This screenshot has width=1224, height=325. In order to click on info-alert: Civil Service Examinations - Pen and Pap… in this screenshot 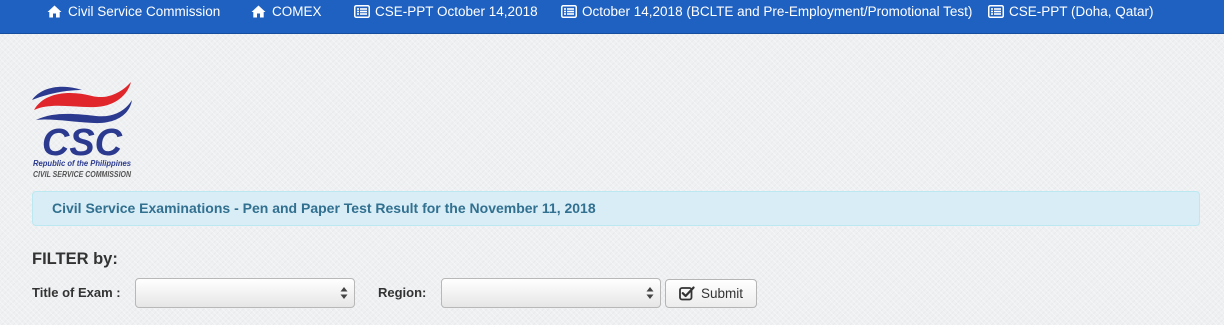, I will do `click(616, 208)`.